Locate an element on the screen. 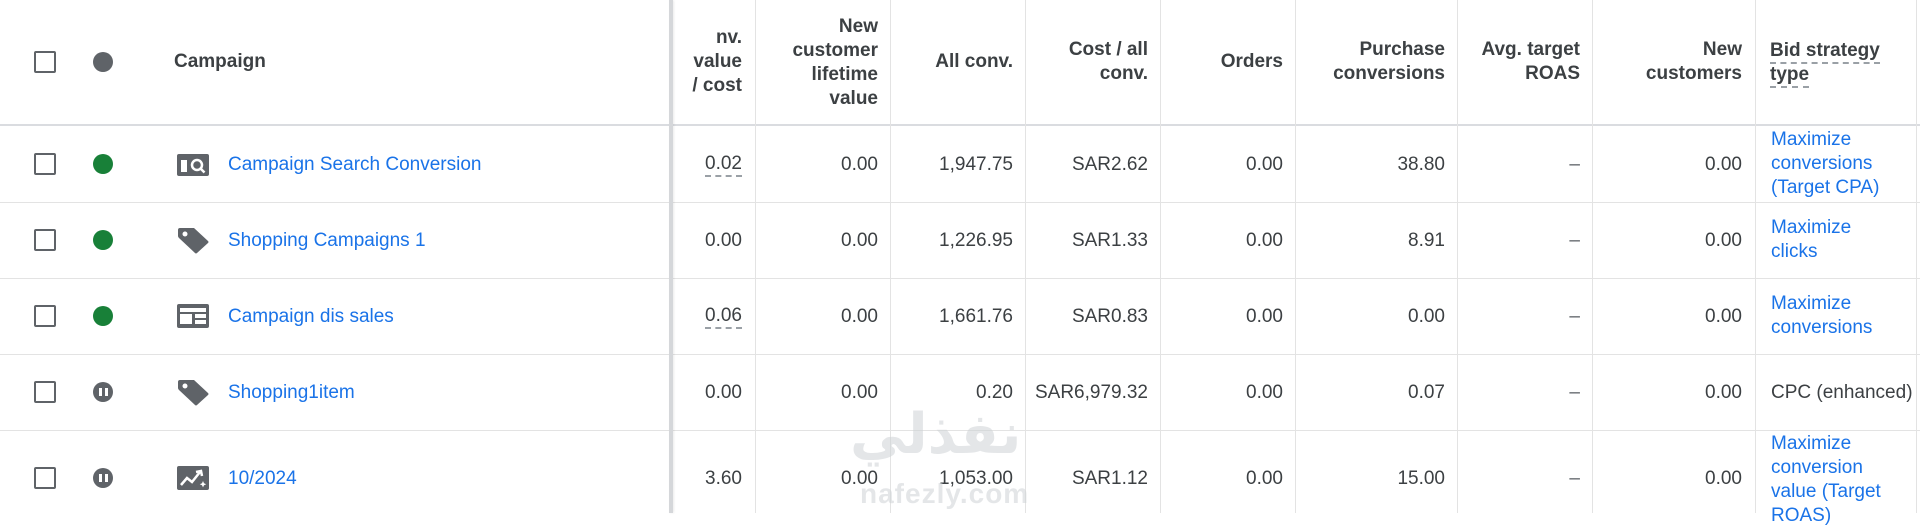  header-bid-strategy-type: Bid strategy type is located at coordinates (1840, 64).